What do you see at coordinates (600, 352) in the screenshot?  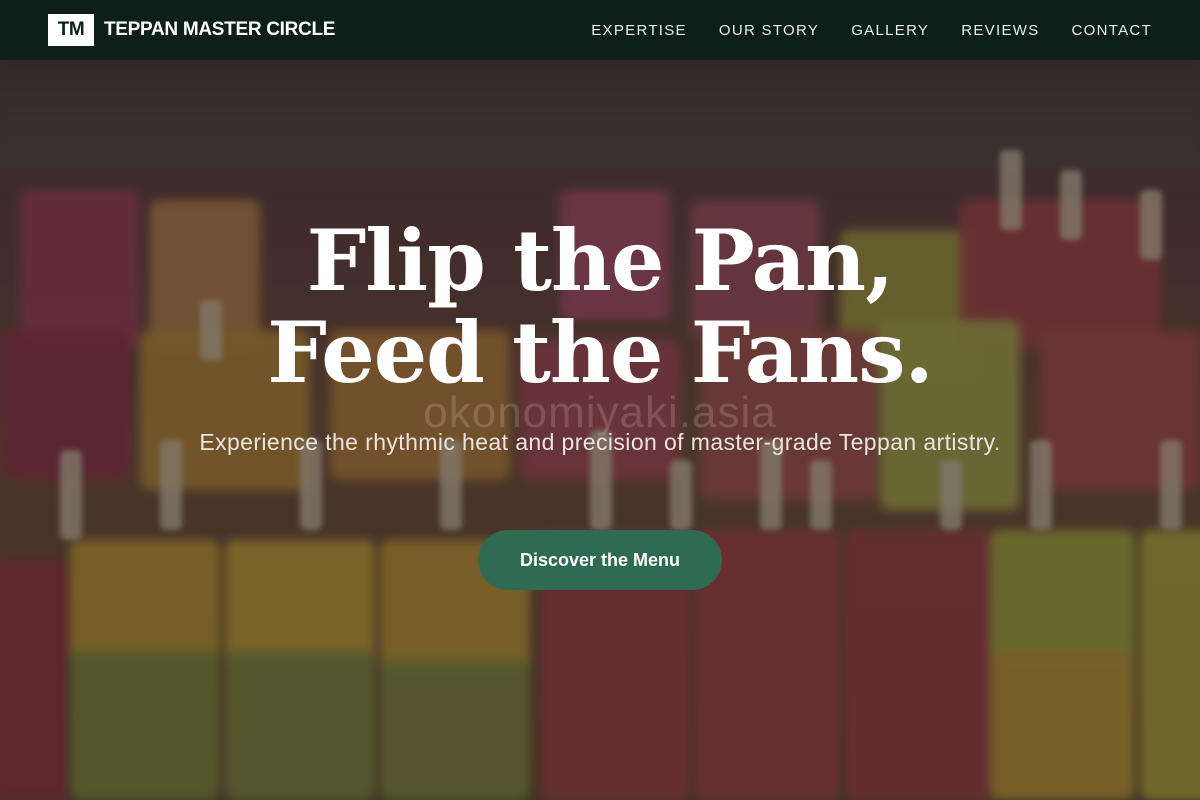 I see `hero-headline-line2: Feed the Fans.` at bounding box center [600, 352].